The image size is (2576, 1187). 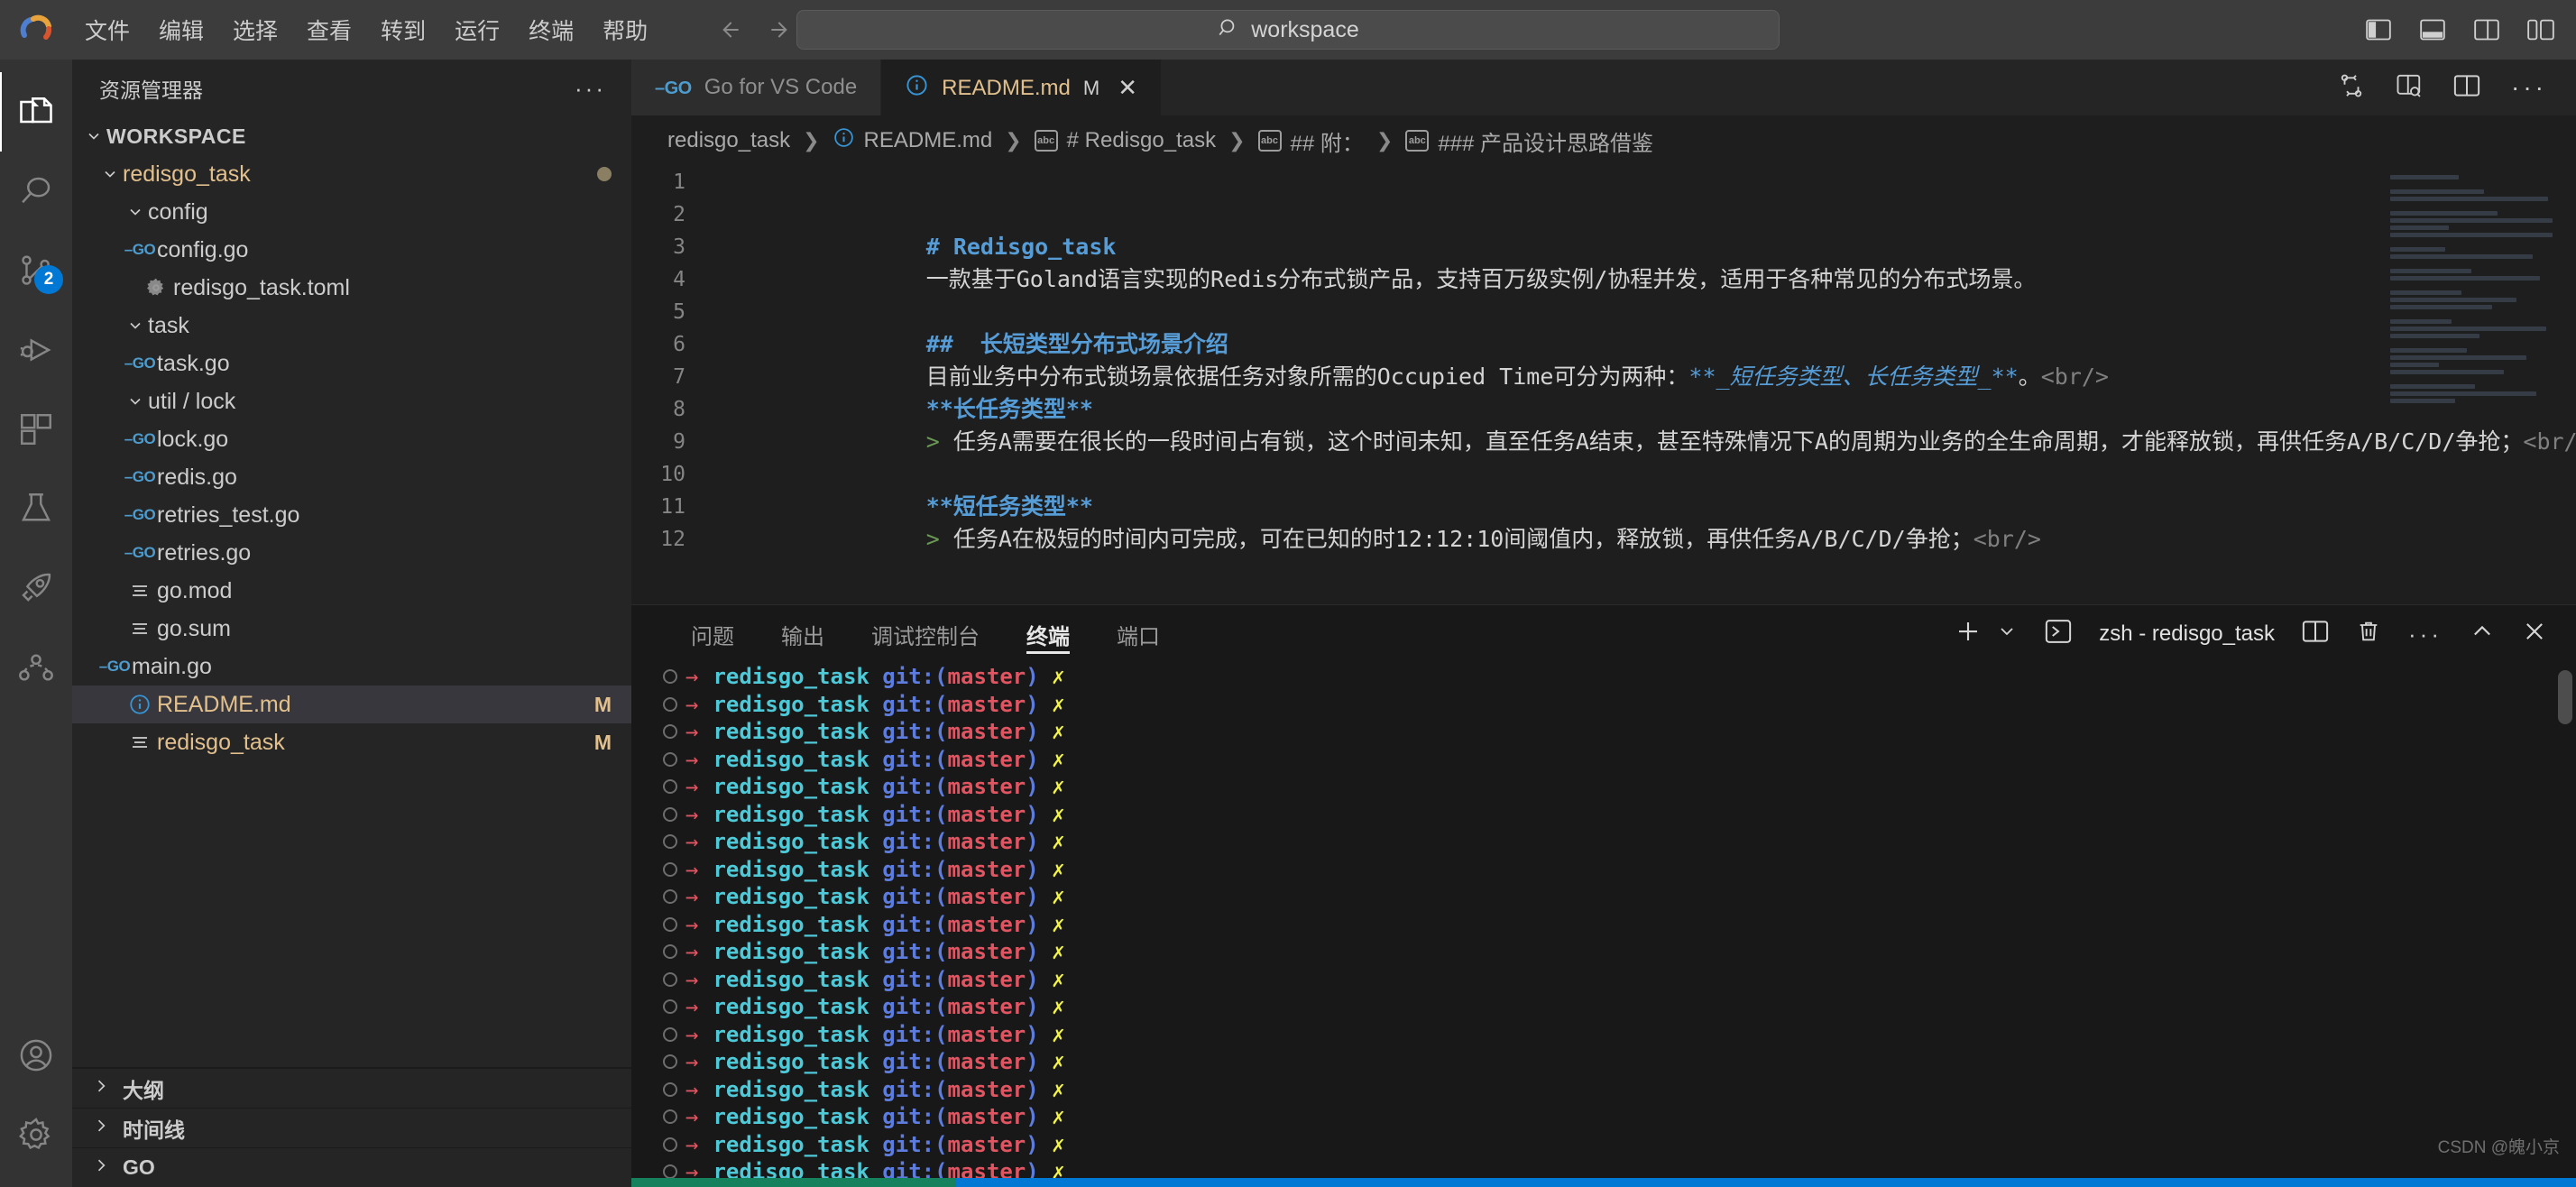 What do you see at coordinates (351, 250) in the screenshot?
I see `tree-item-config-go: –GO config.go` at bounding box center [351, 250].